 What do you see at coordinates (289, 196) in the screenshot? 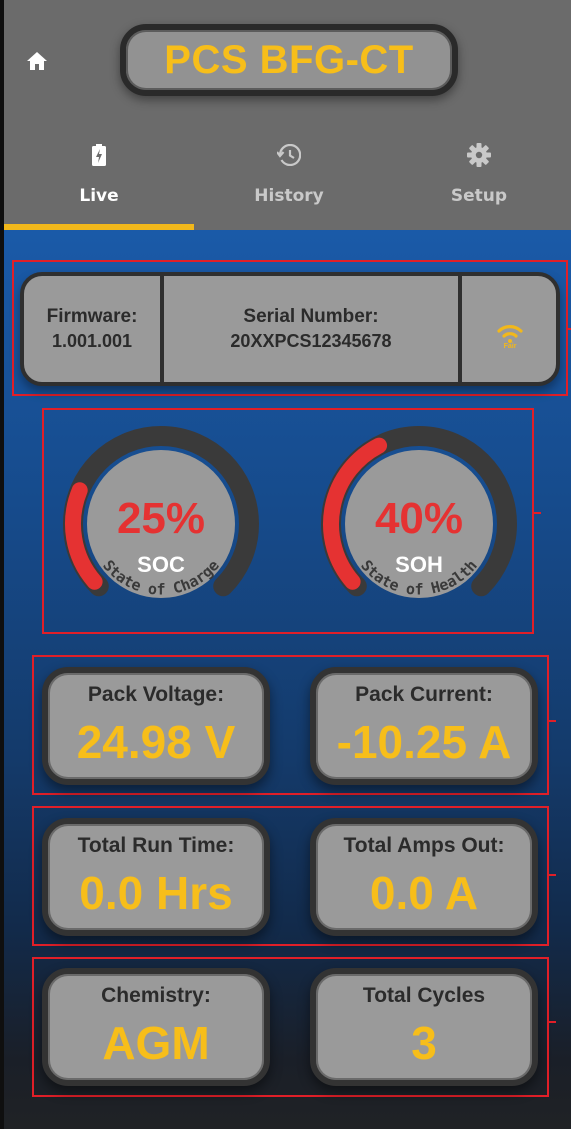
I see `tab-label-history: History` at bounding box center [289, 196].